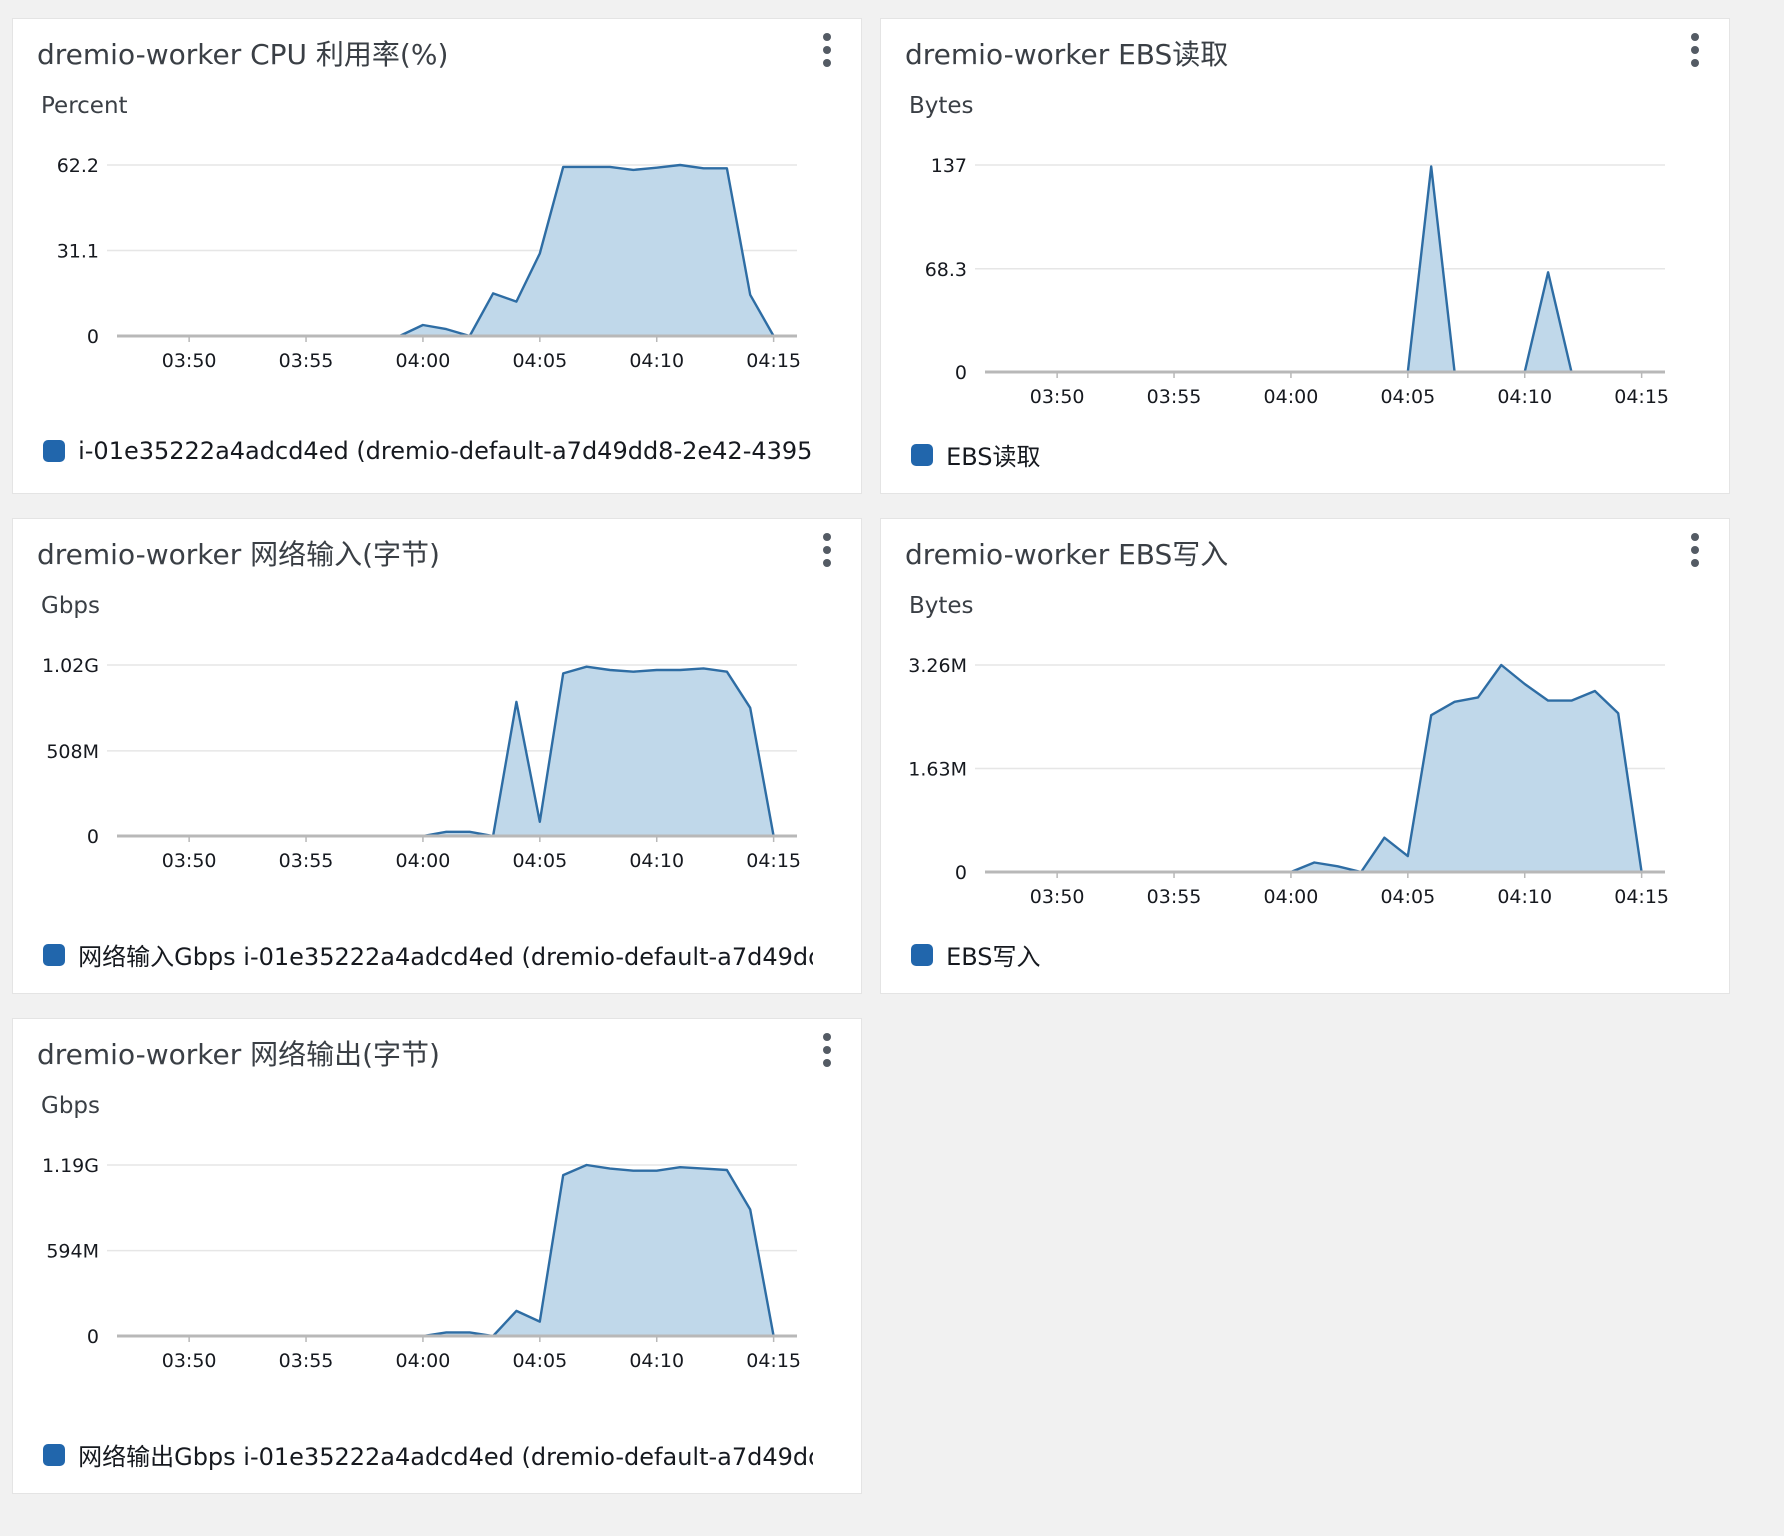  I want to click on y-tick-label: 62.2, so click(78, 166).